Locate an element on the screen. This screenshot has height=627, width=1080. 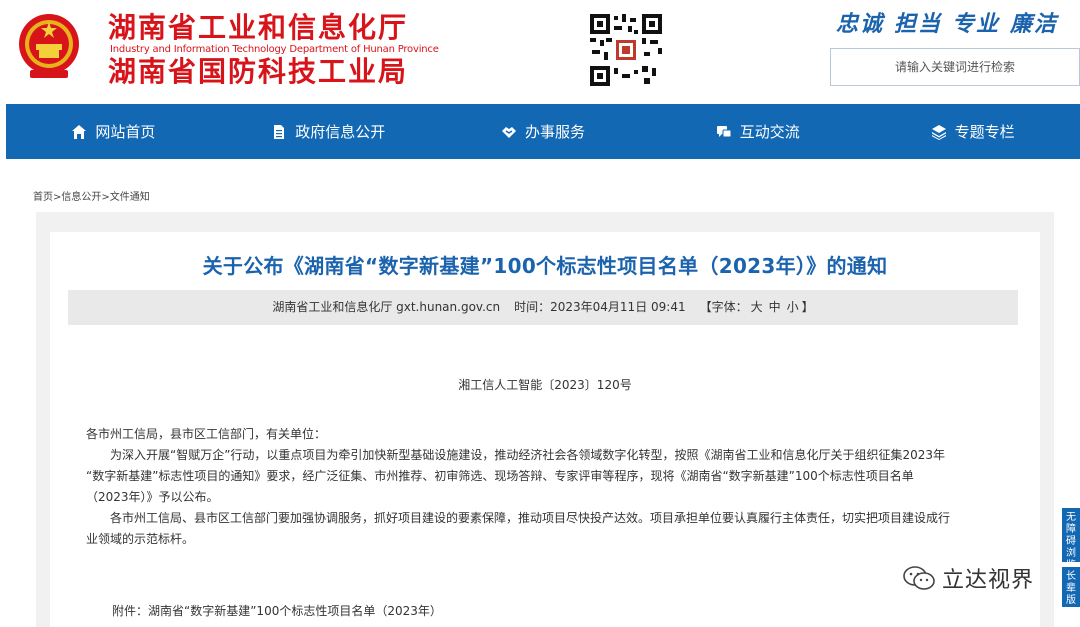
font-size-medium: 中 is located at coordinates (775, 307).